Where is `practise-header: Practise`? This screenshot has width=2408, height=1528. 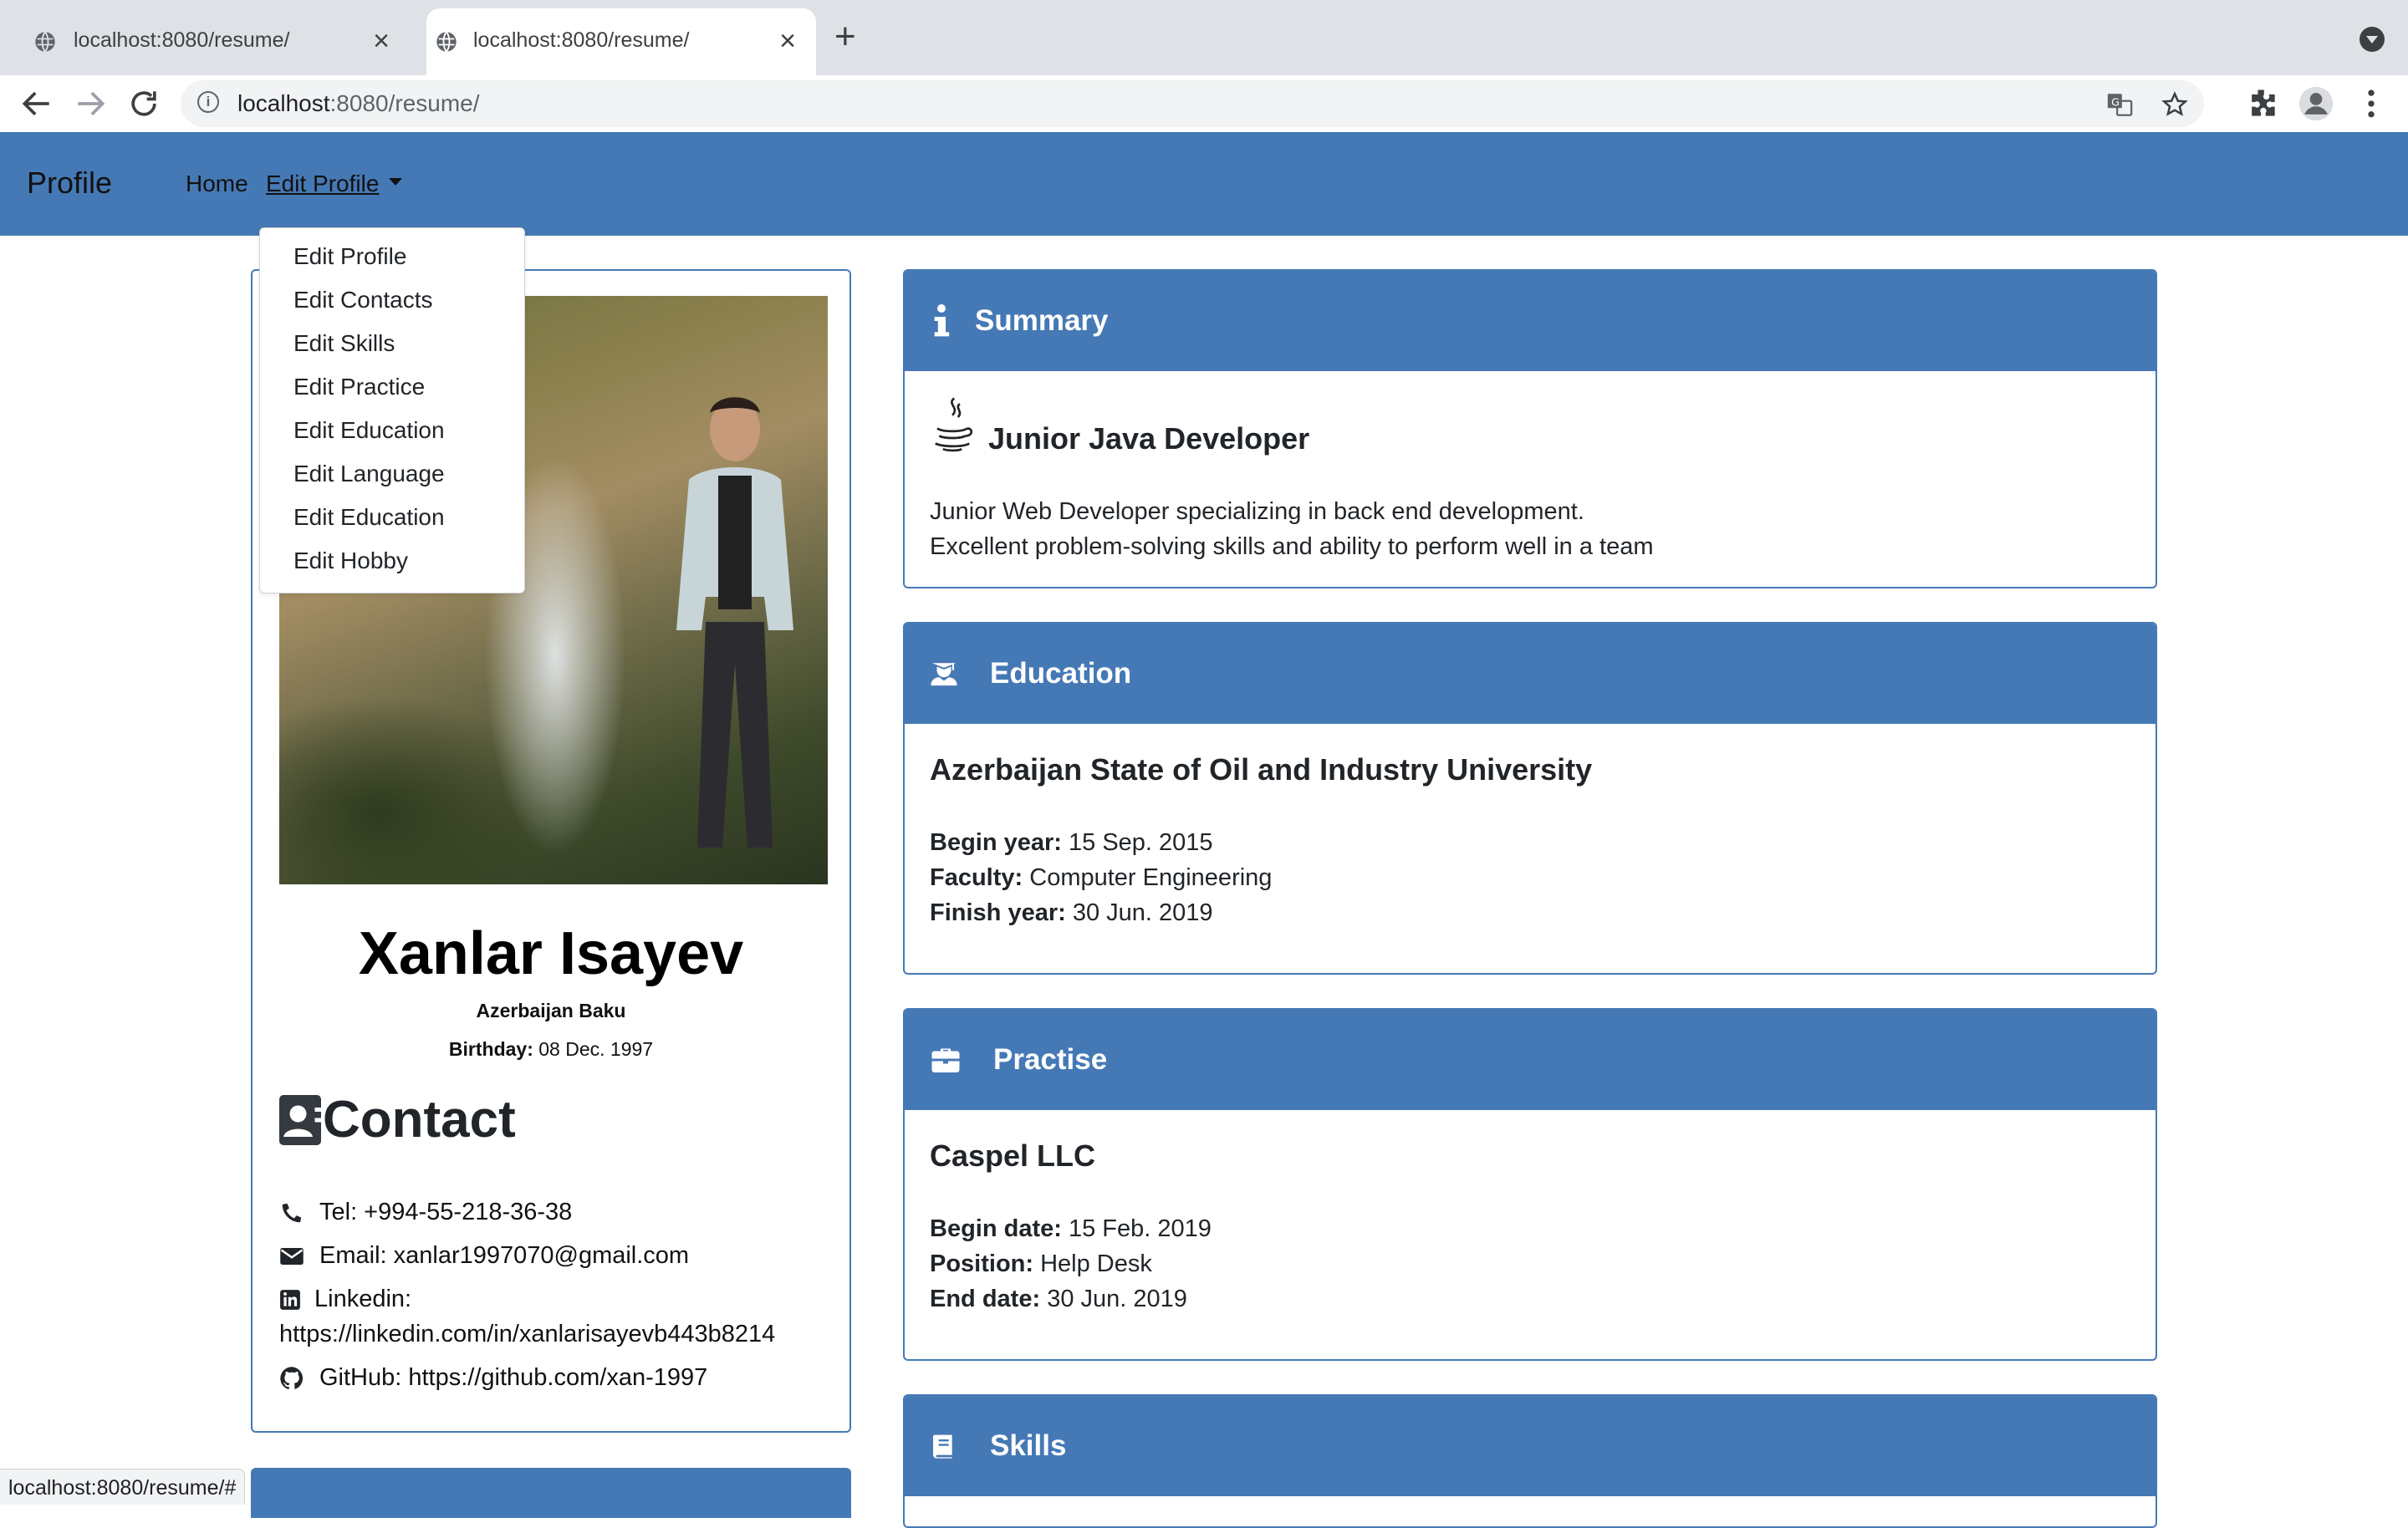
practise-header: Practise is located at coordinates (1530, 1060).